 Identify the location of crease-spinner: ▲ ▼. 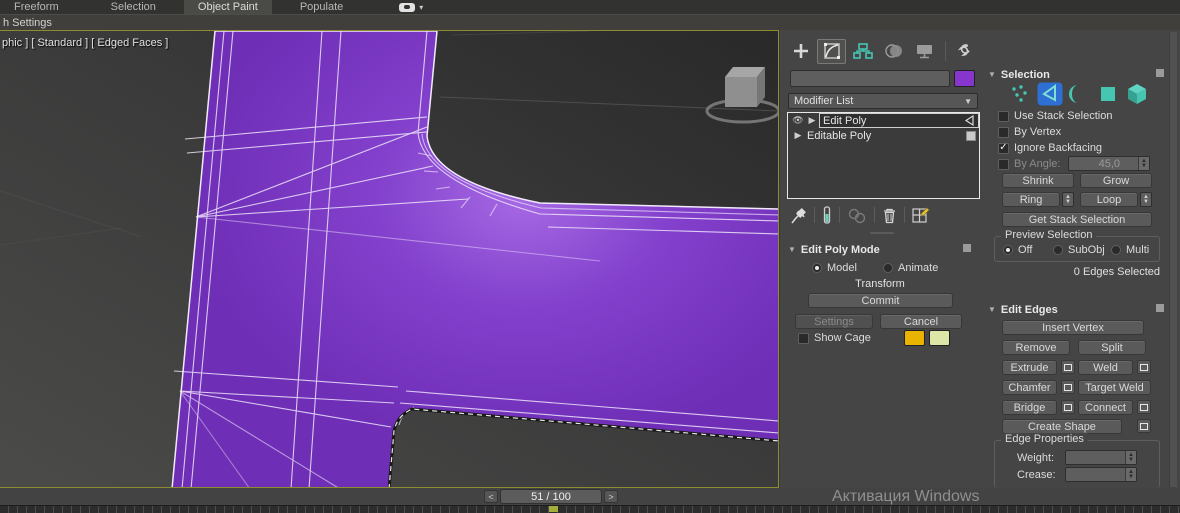
(1101, 474).